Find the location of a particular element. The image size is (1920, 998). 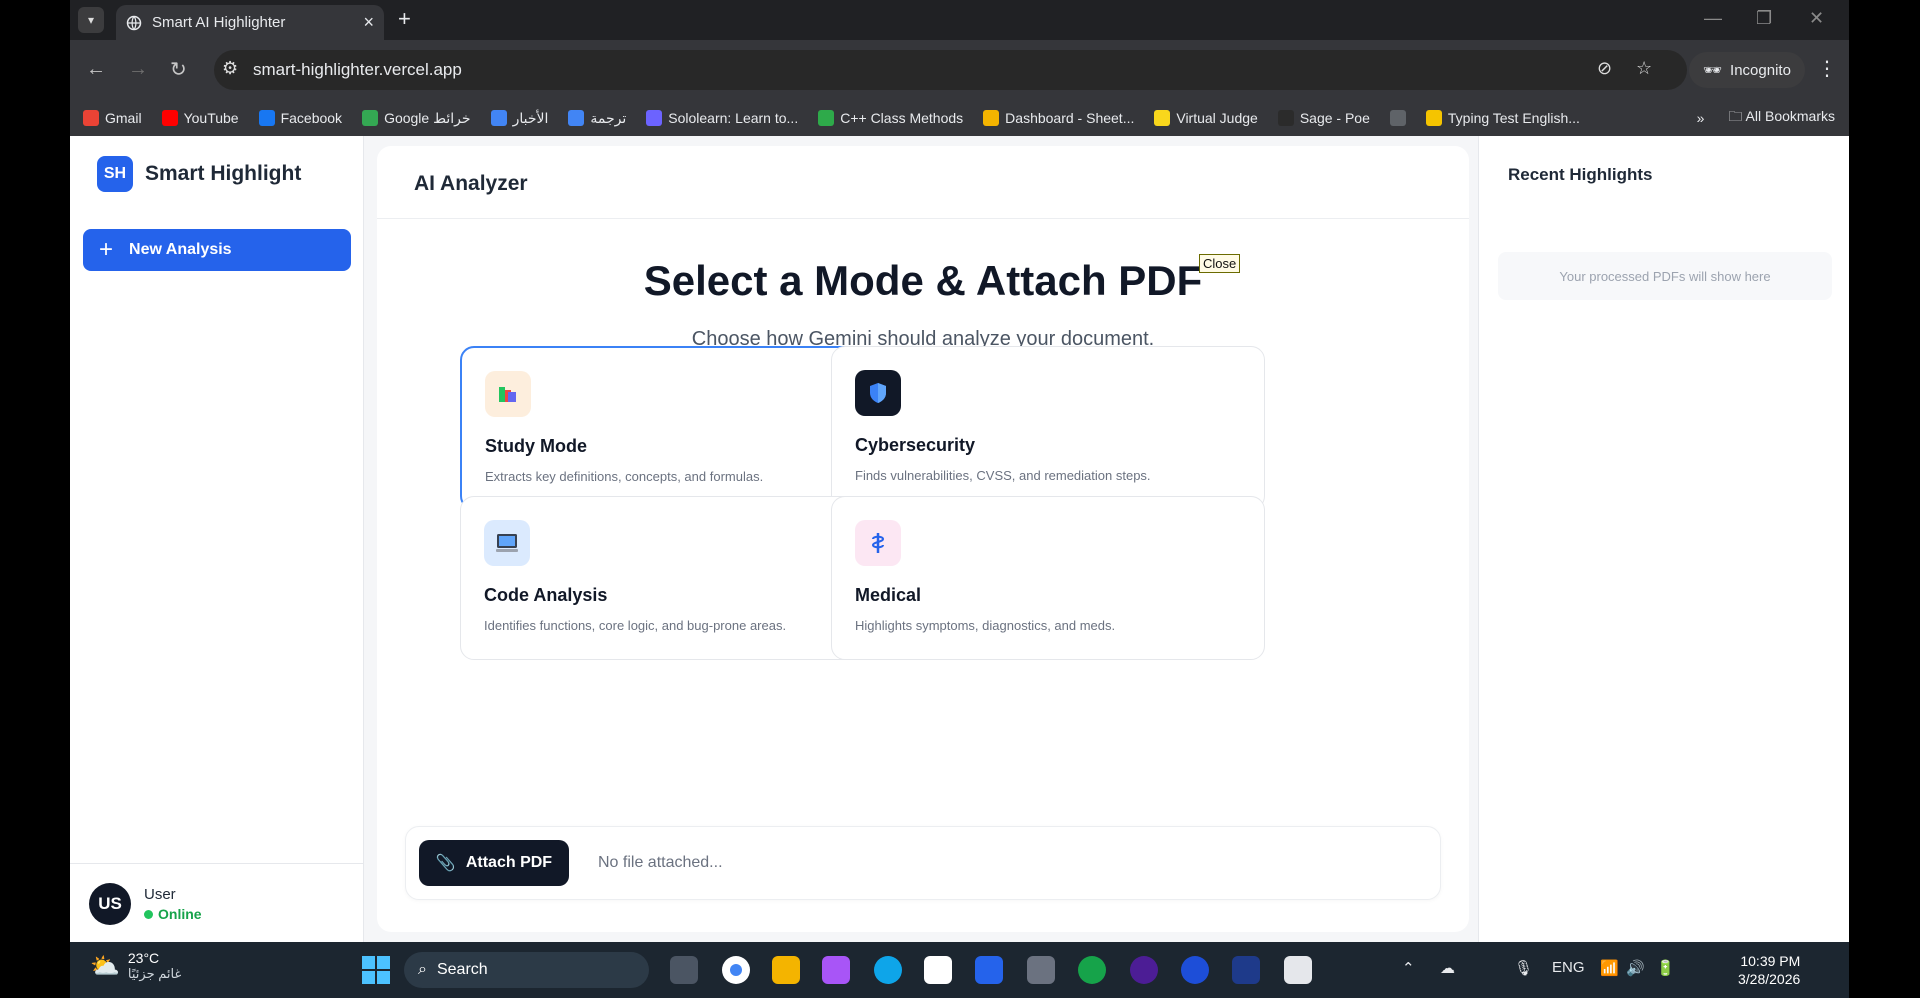

user-profile: US User Online is located at coordinates (217, 902).